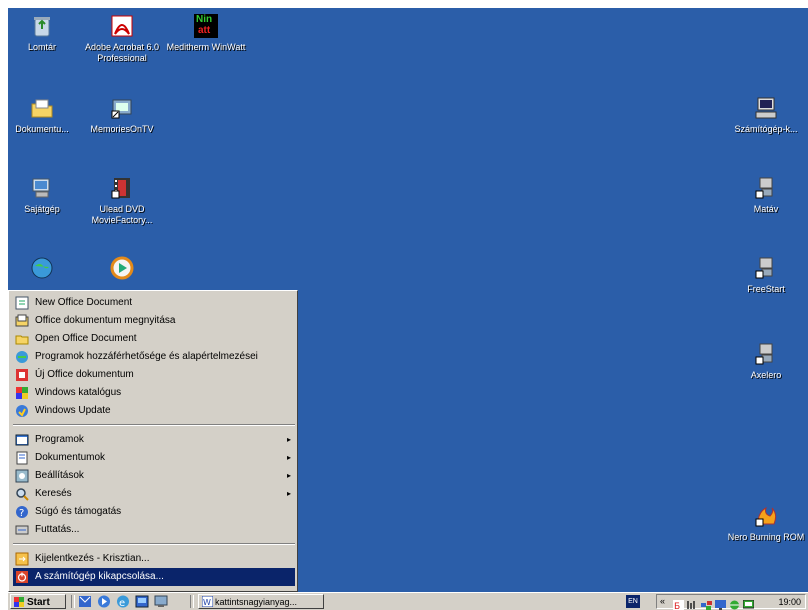  I want to click on clock: 19:00, so click(789, 602).